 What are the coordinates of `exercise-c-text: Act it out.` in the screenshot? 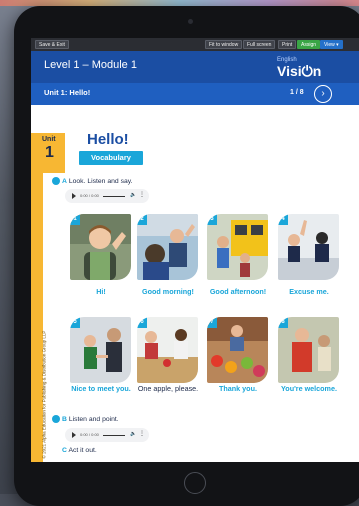 It's located at (82, 450).